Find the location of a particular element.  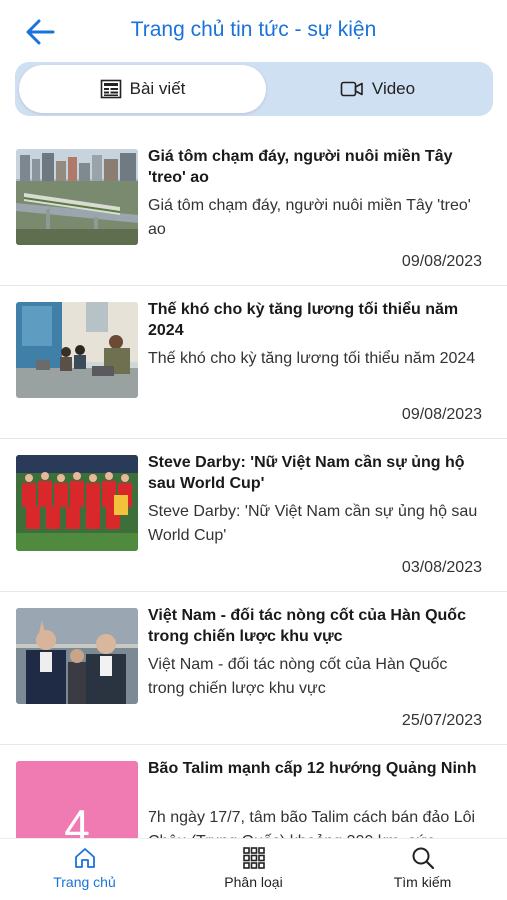

tab-categories: Phân loại is located at coordinates (253, 869).